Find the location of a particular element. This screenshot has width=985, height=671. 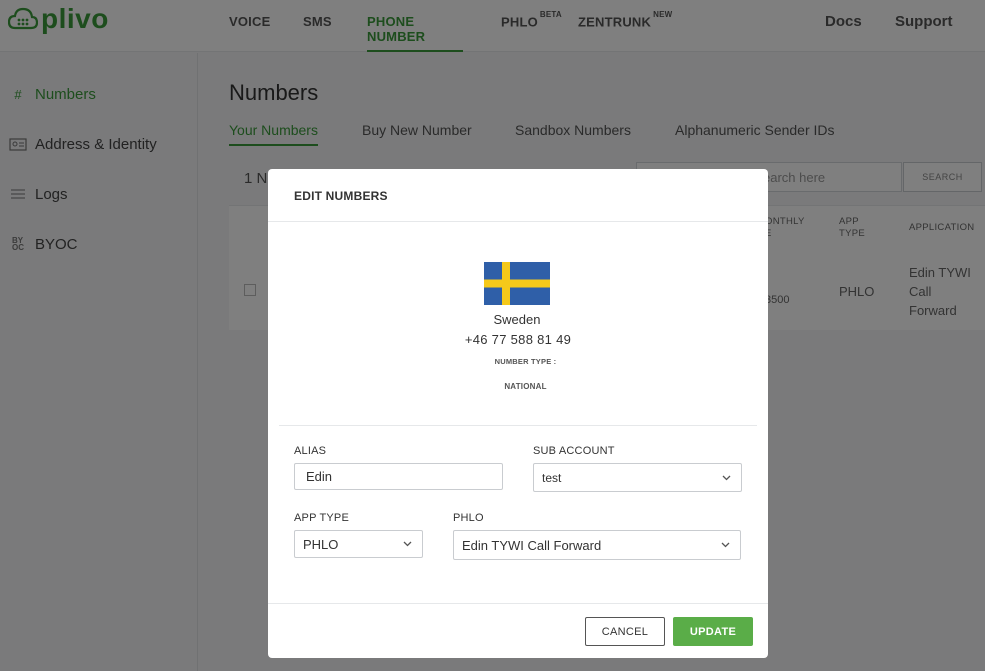

sub-account-value: test is located at coordinates (552, 477).